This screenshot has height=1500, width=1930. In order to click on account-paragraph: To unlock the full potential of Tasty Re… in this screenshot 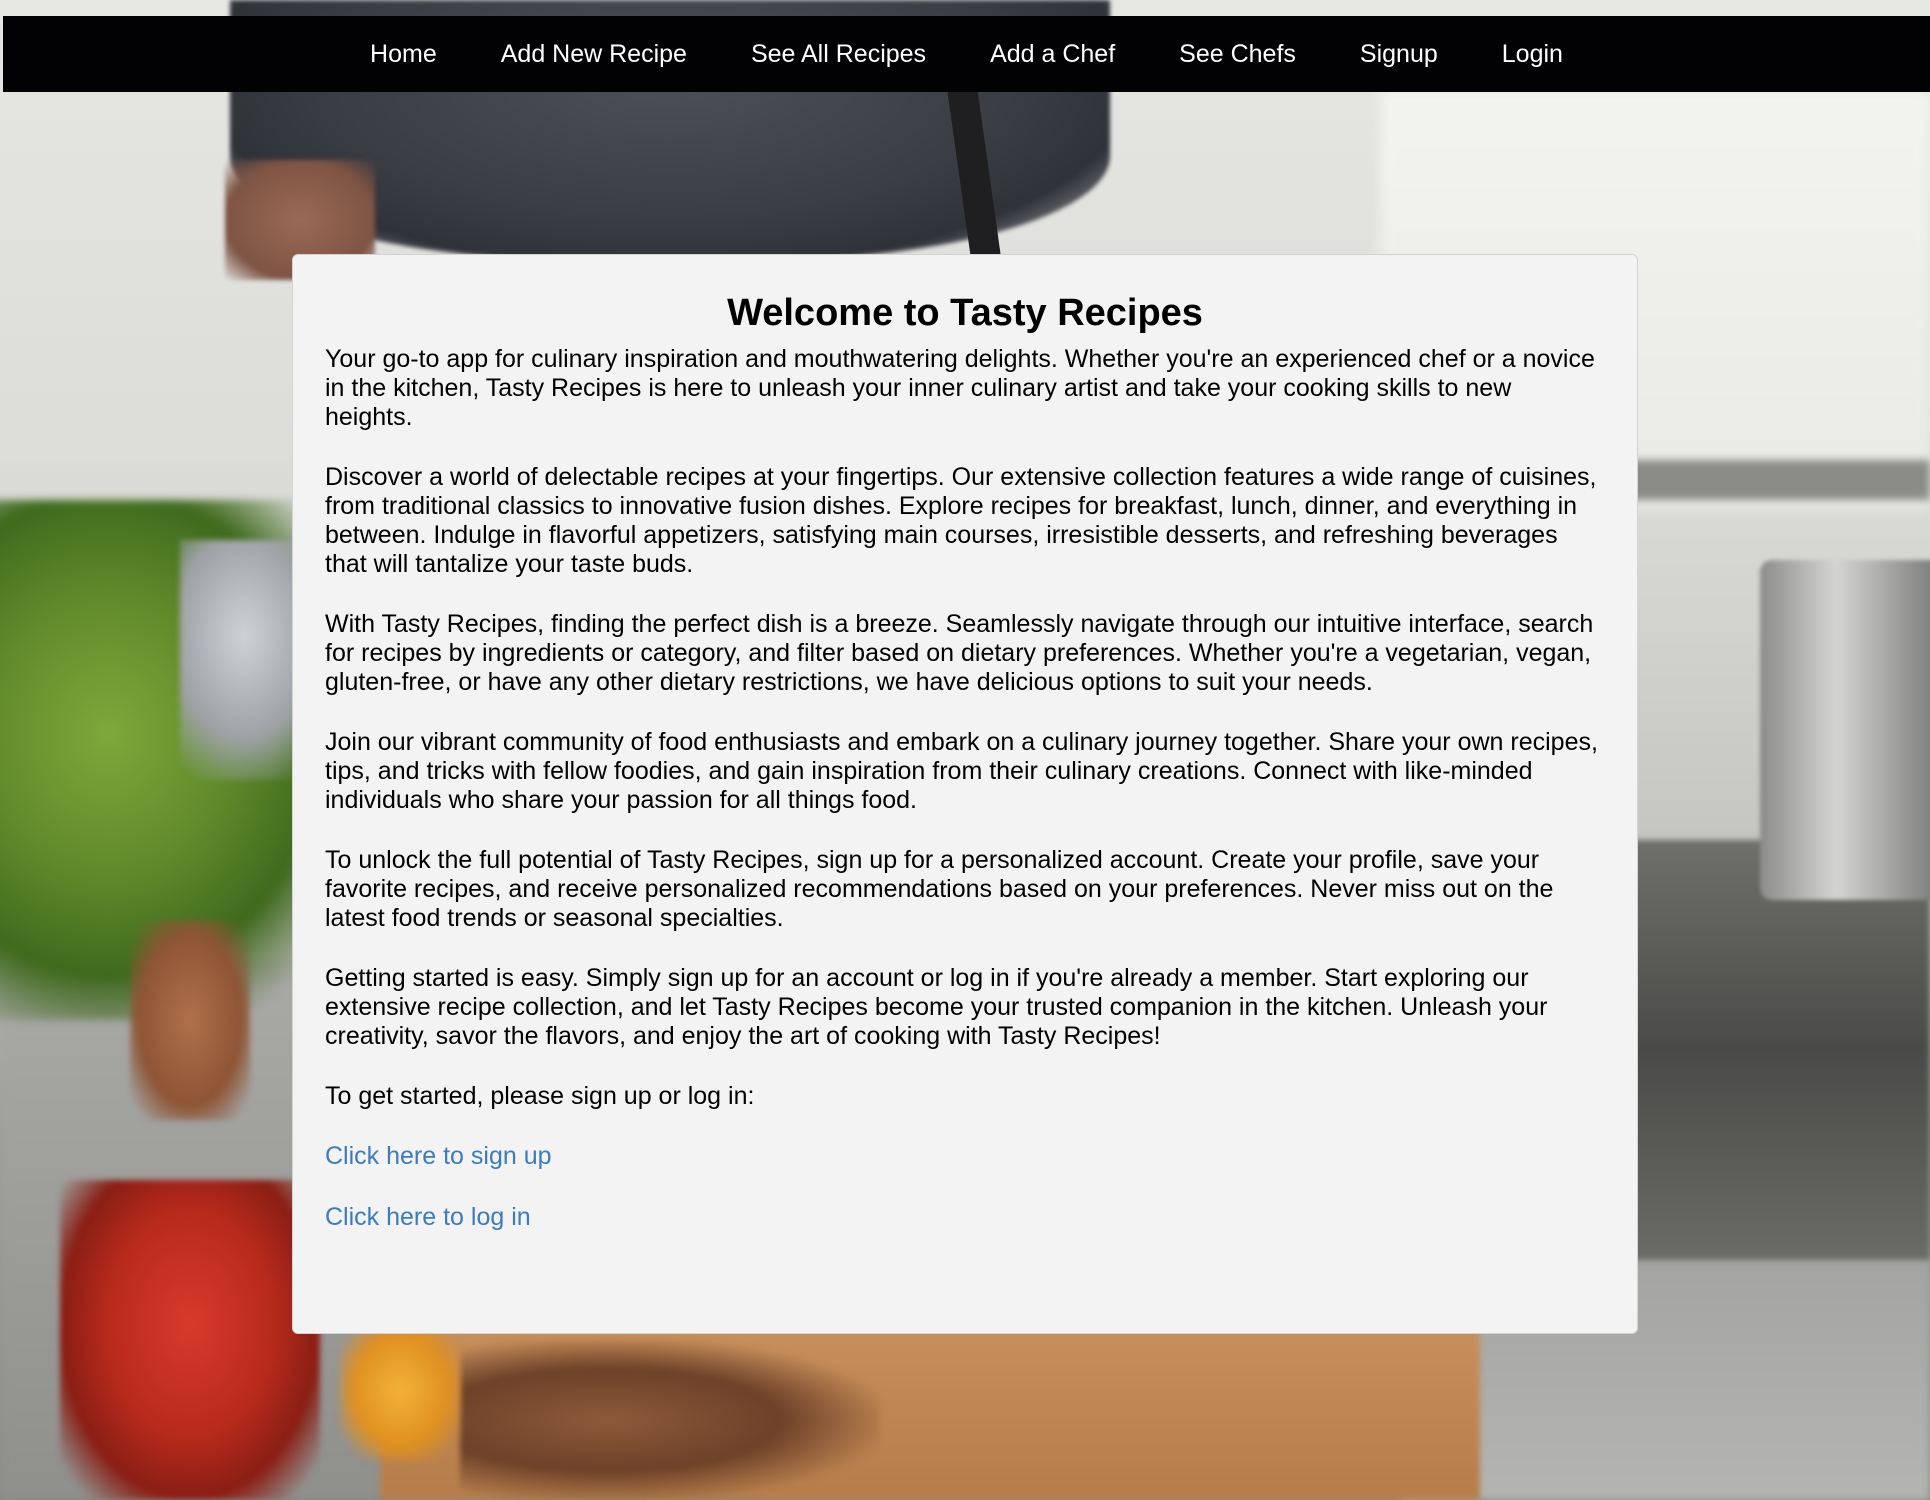, I will do `click(939, 889)`.